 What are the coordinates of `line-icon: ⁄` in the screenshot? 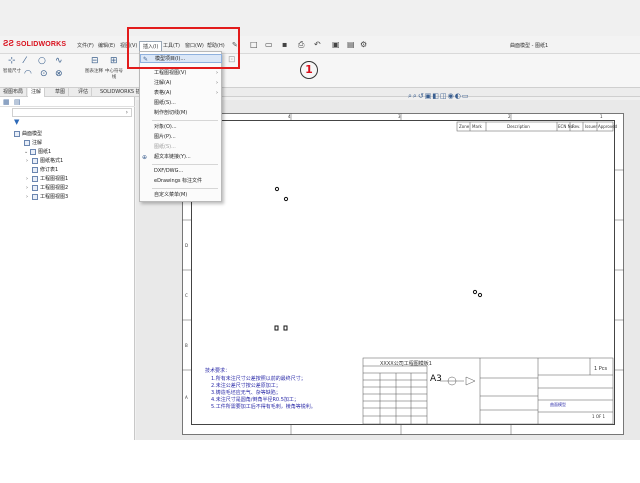 It's located at (25, 61).